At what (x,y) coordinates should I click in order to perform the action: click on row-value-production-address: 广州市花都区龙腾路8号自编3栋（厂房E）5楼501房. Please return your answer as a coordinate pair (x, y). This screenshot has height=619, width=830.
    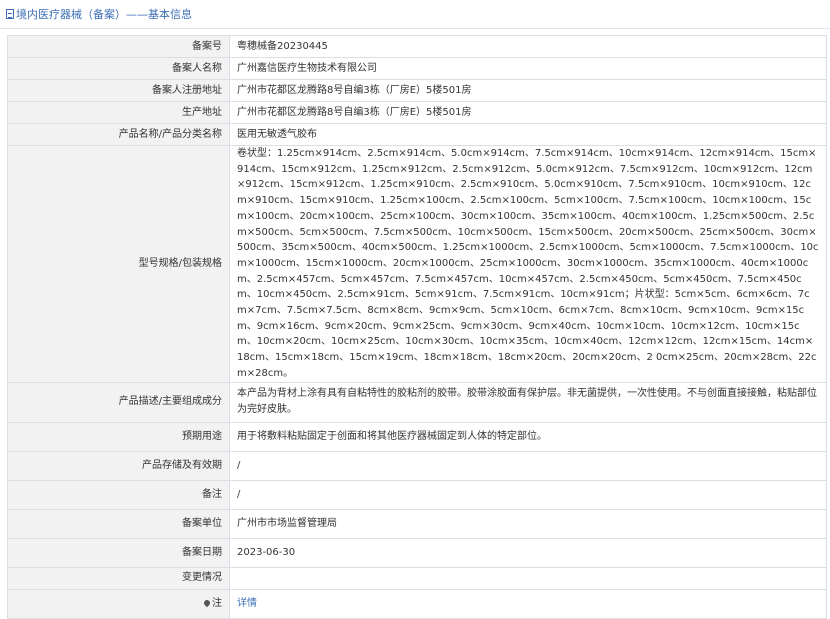
    Looking at the image, I should click on (528, 112).